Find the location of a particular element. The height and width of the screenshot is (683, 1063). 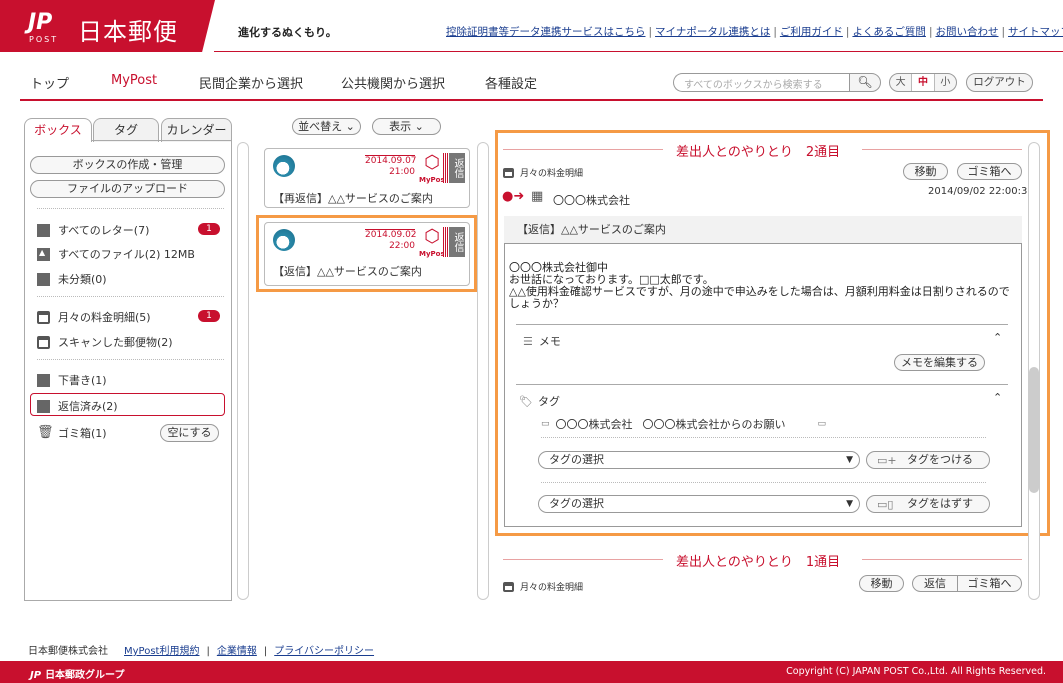

link-mynaportal: マイナポータル連携とは is located at coordinates (712, 32).